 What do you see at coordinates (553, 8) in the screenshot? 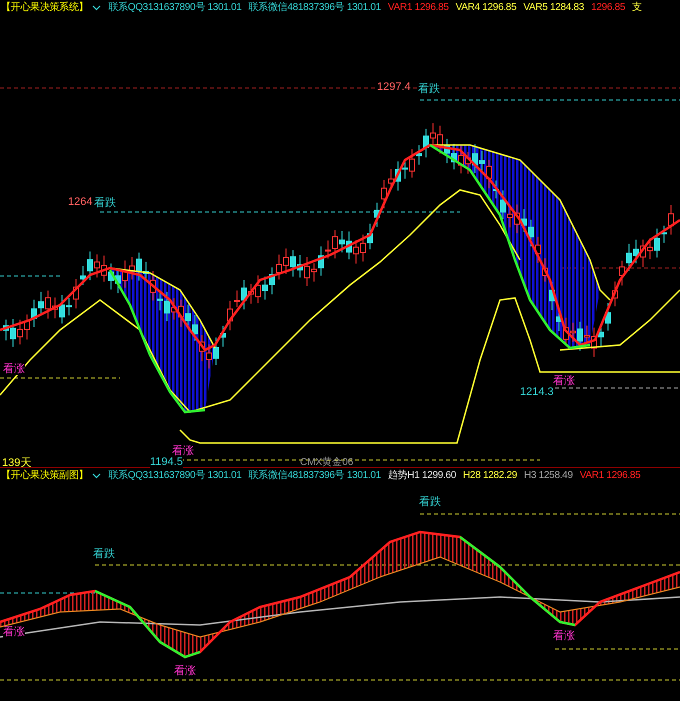
I see `header-text: VAR5 1284.83` at bounding box center [553, 8].